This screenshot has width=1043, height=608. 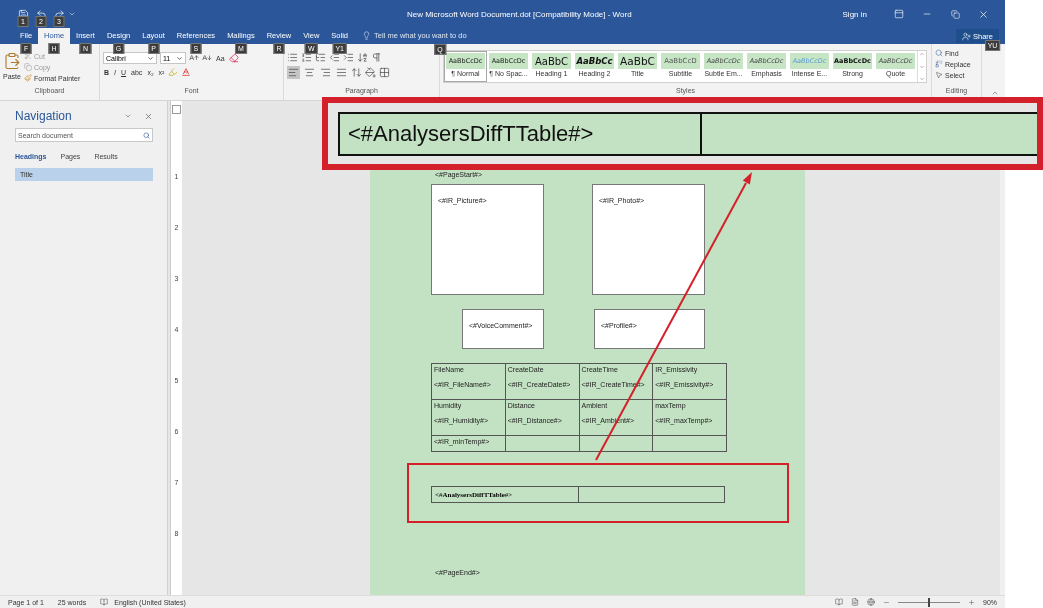 I want to click on person-icon, so click(x=966, y=36).